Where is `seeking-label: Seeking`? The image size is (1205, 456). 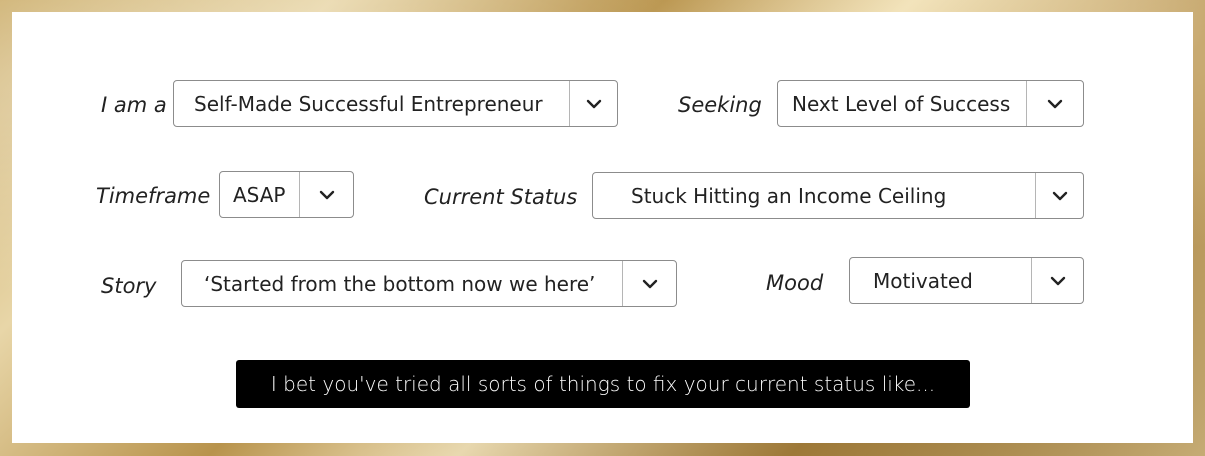
seeking-label: Seeking is located at coordinates (720, 105).